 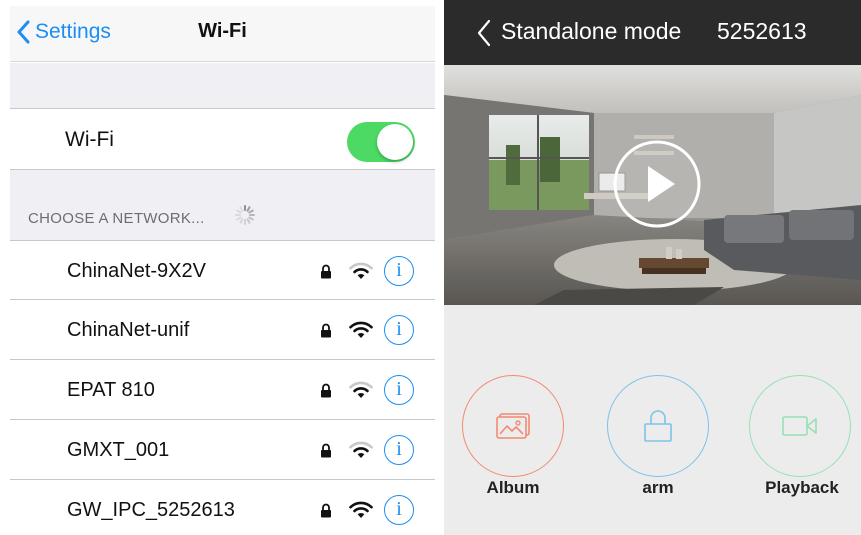 I want to click on wifi-toggle-row: Wi-Fi, so click(x=222, y=139).